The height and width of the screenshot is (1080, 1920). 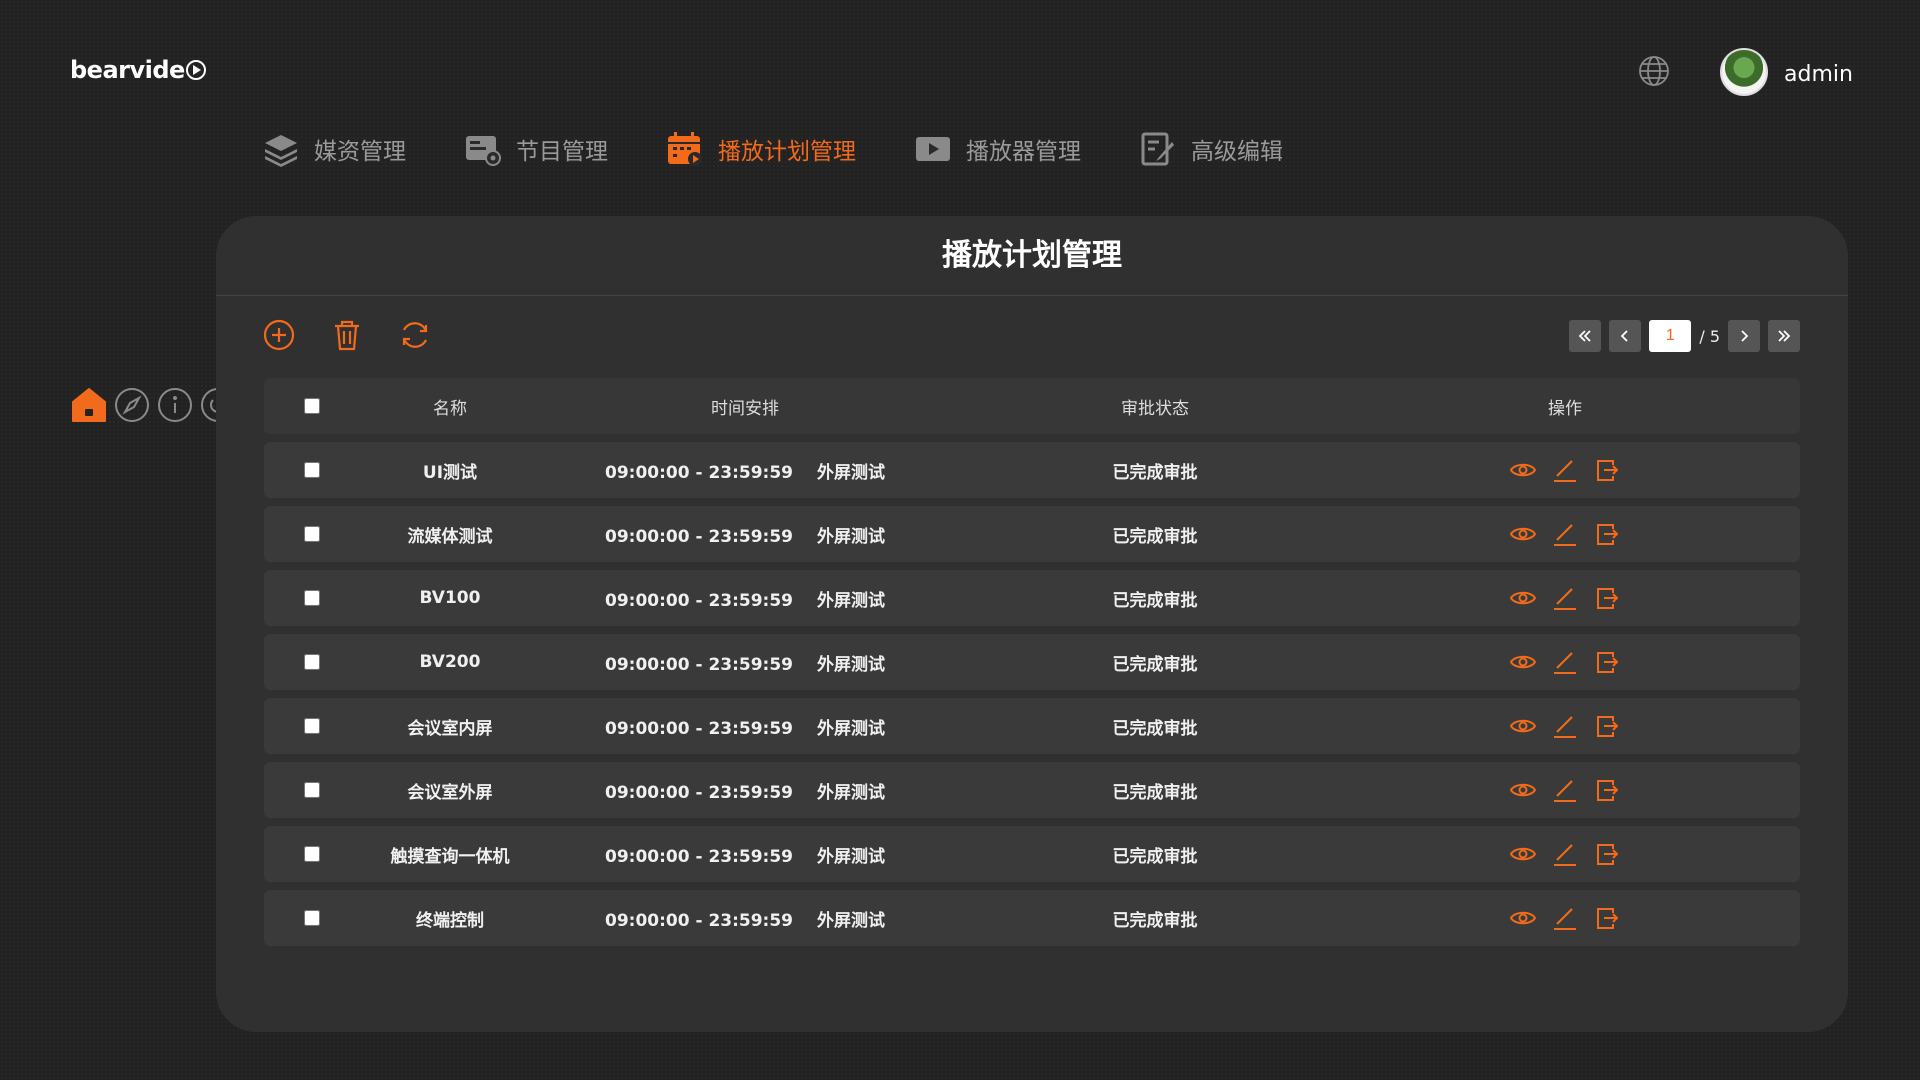 What do you see at coordinates (1155, 406) in the screenshot?
I see `column-header-status: 审批状态` at bounding box center [1155, 406].